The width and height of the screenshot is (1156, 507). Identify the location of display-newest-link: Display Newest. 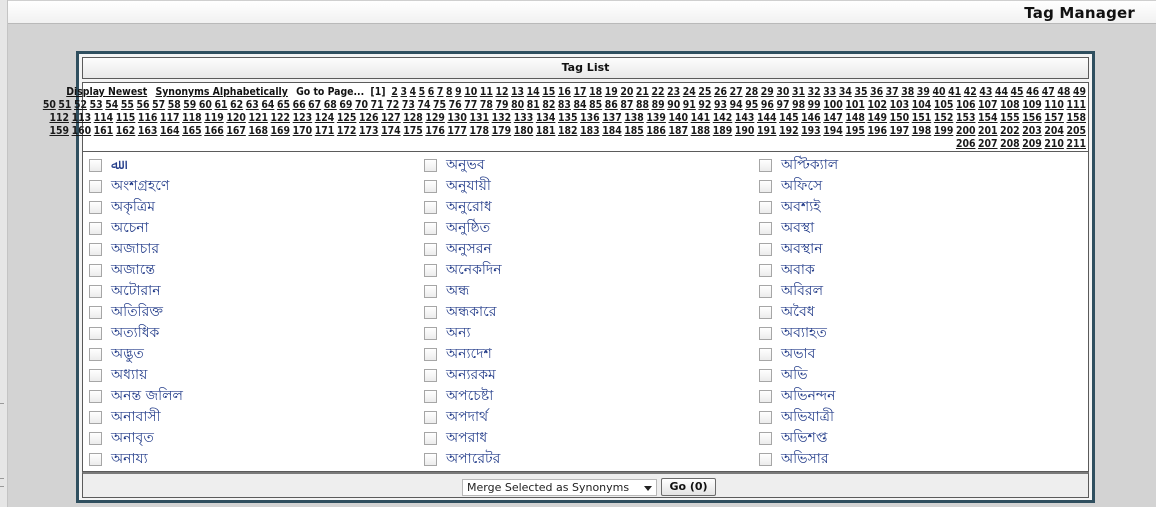
(106, 92).